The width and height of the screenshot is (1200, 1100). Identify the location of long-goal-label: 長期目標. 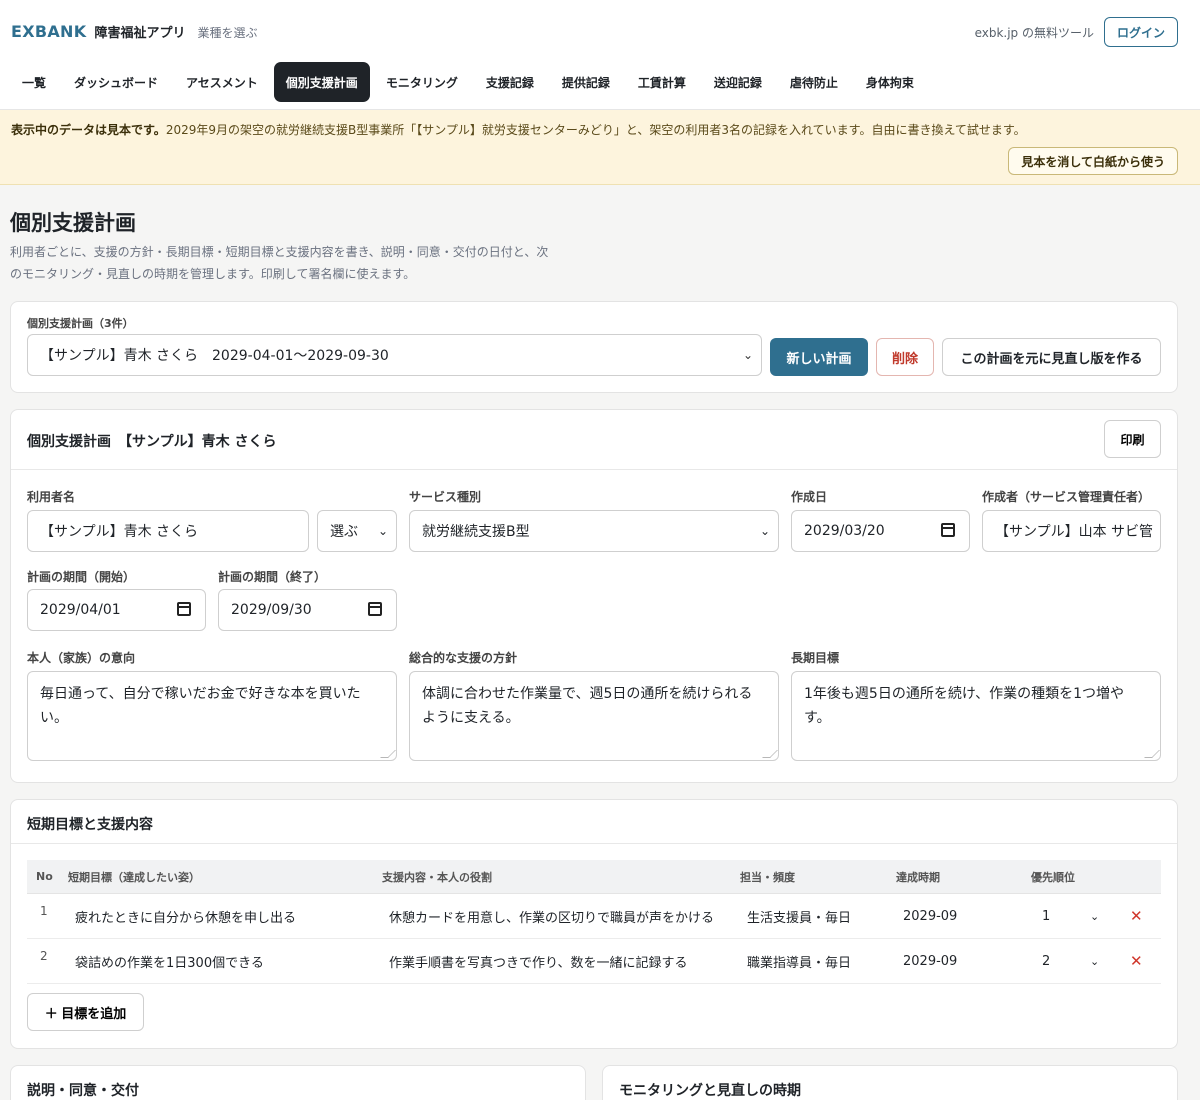
(815, 658).